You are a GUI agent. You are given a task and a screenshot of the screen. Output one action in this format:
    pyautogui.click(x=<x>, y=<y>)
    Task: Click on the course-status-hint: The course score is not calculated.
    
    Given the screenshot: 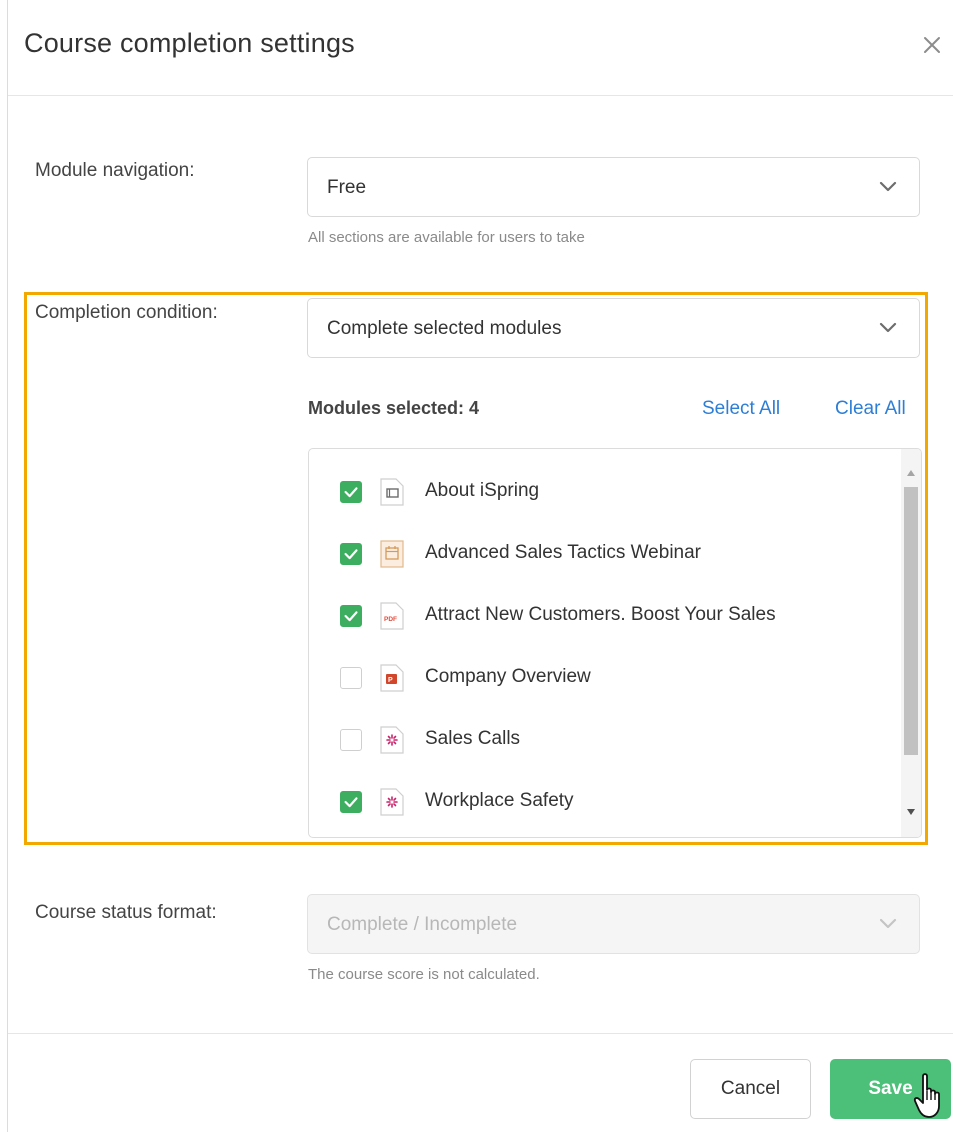 What is the action you would take?
    pyautogui.click(x=424, y=974)
    